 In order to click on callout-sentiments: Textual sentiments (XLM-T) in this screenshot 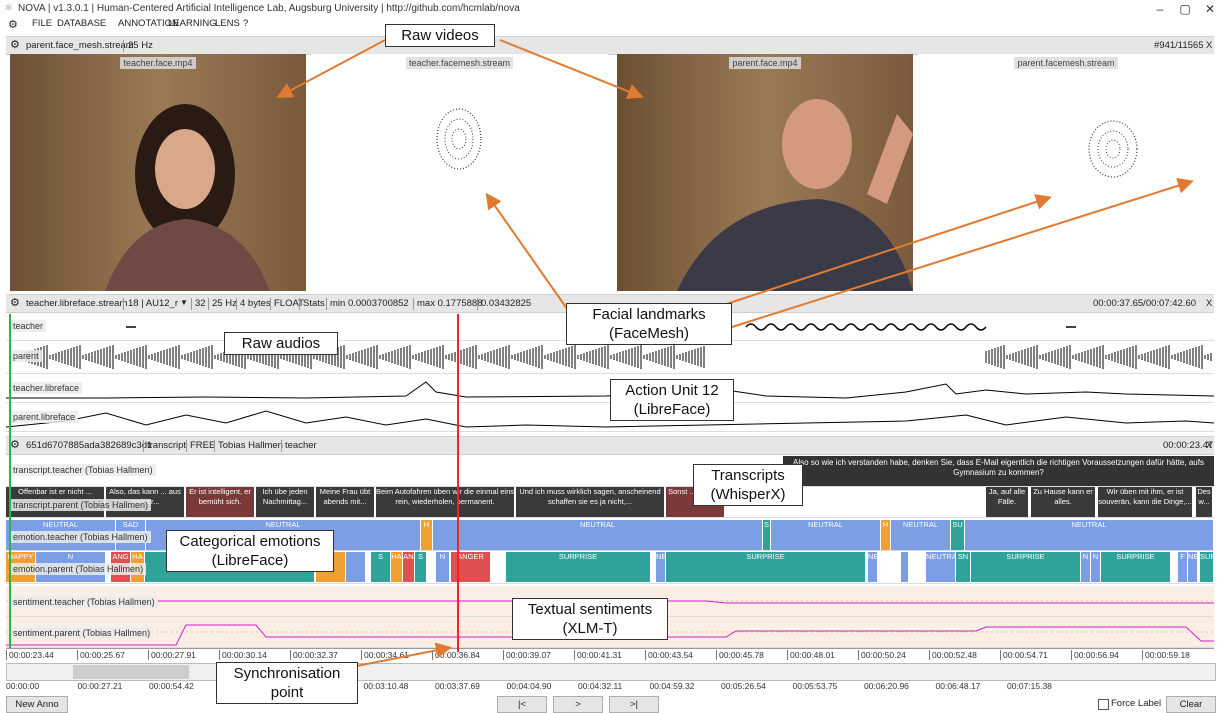, I will do `click(590, 619)`.